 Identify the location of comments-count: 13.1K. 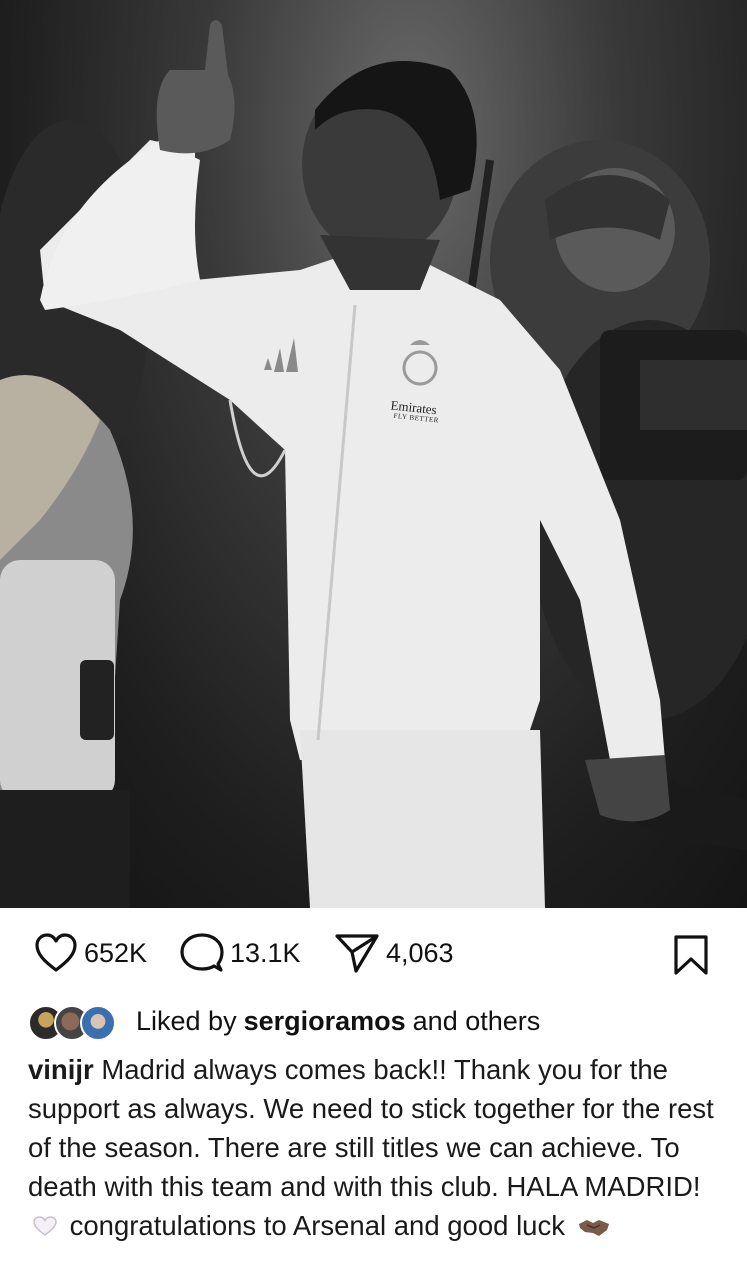
(265, 952).